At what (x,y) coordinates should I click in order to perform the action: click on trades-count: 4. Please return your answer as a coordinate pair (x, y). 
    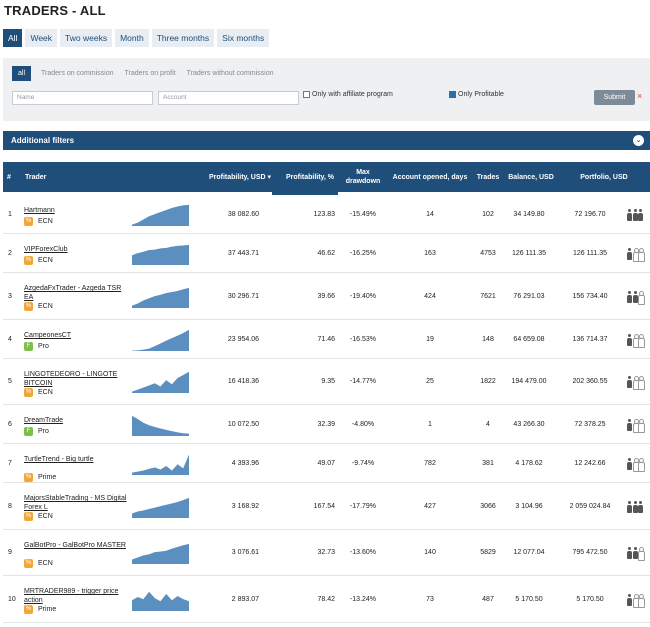
    Looking at the image, I should click on (488, 424).